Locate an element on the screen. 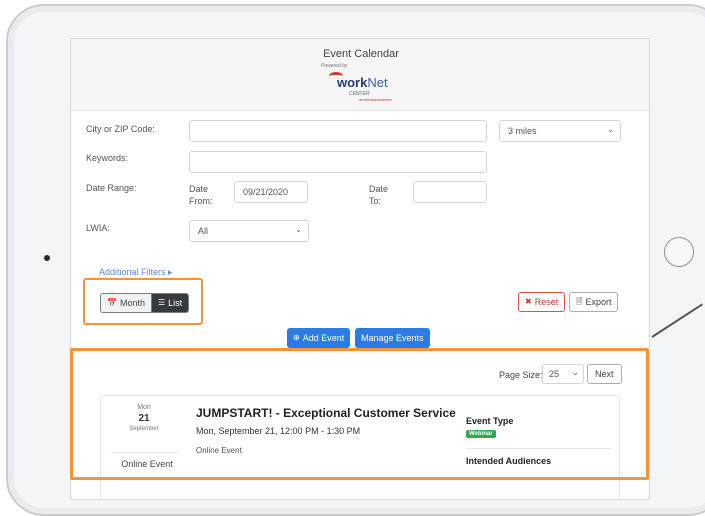 The width and height of the screenshot is (705, 516). date-from-label: Date From: is located at coordinates (201, 195).